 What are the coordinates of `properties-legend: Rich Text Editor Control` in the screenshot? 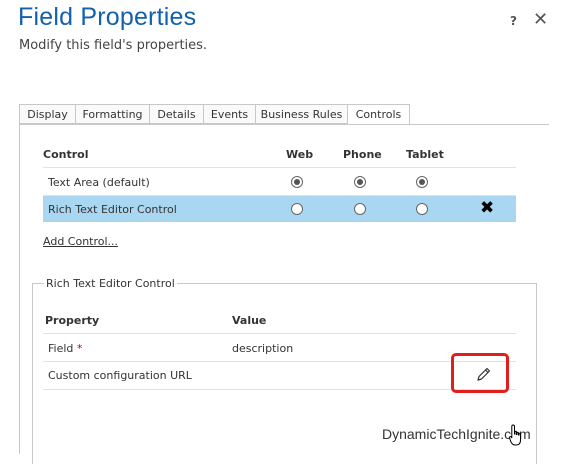 It's located at (110, 283).